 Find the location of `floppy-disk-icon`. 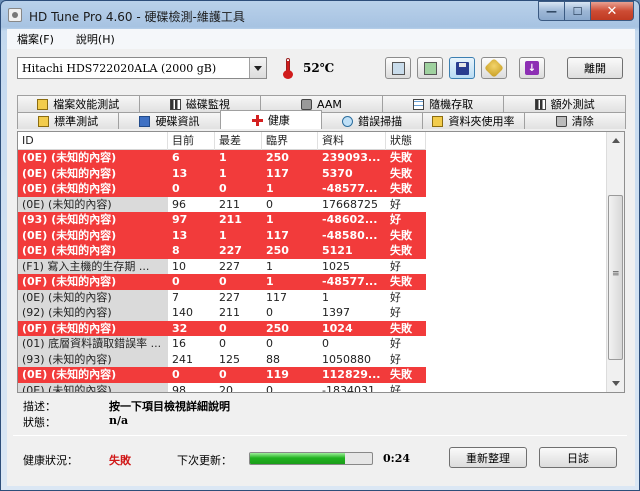

floppy-disk-icon is located at coordinates (462, 68).